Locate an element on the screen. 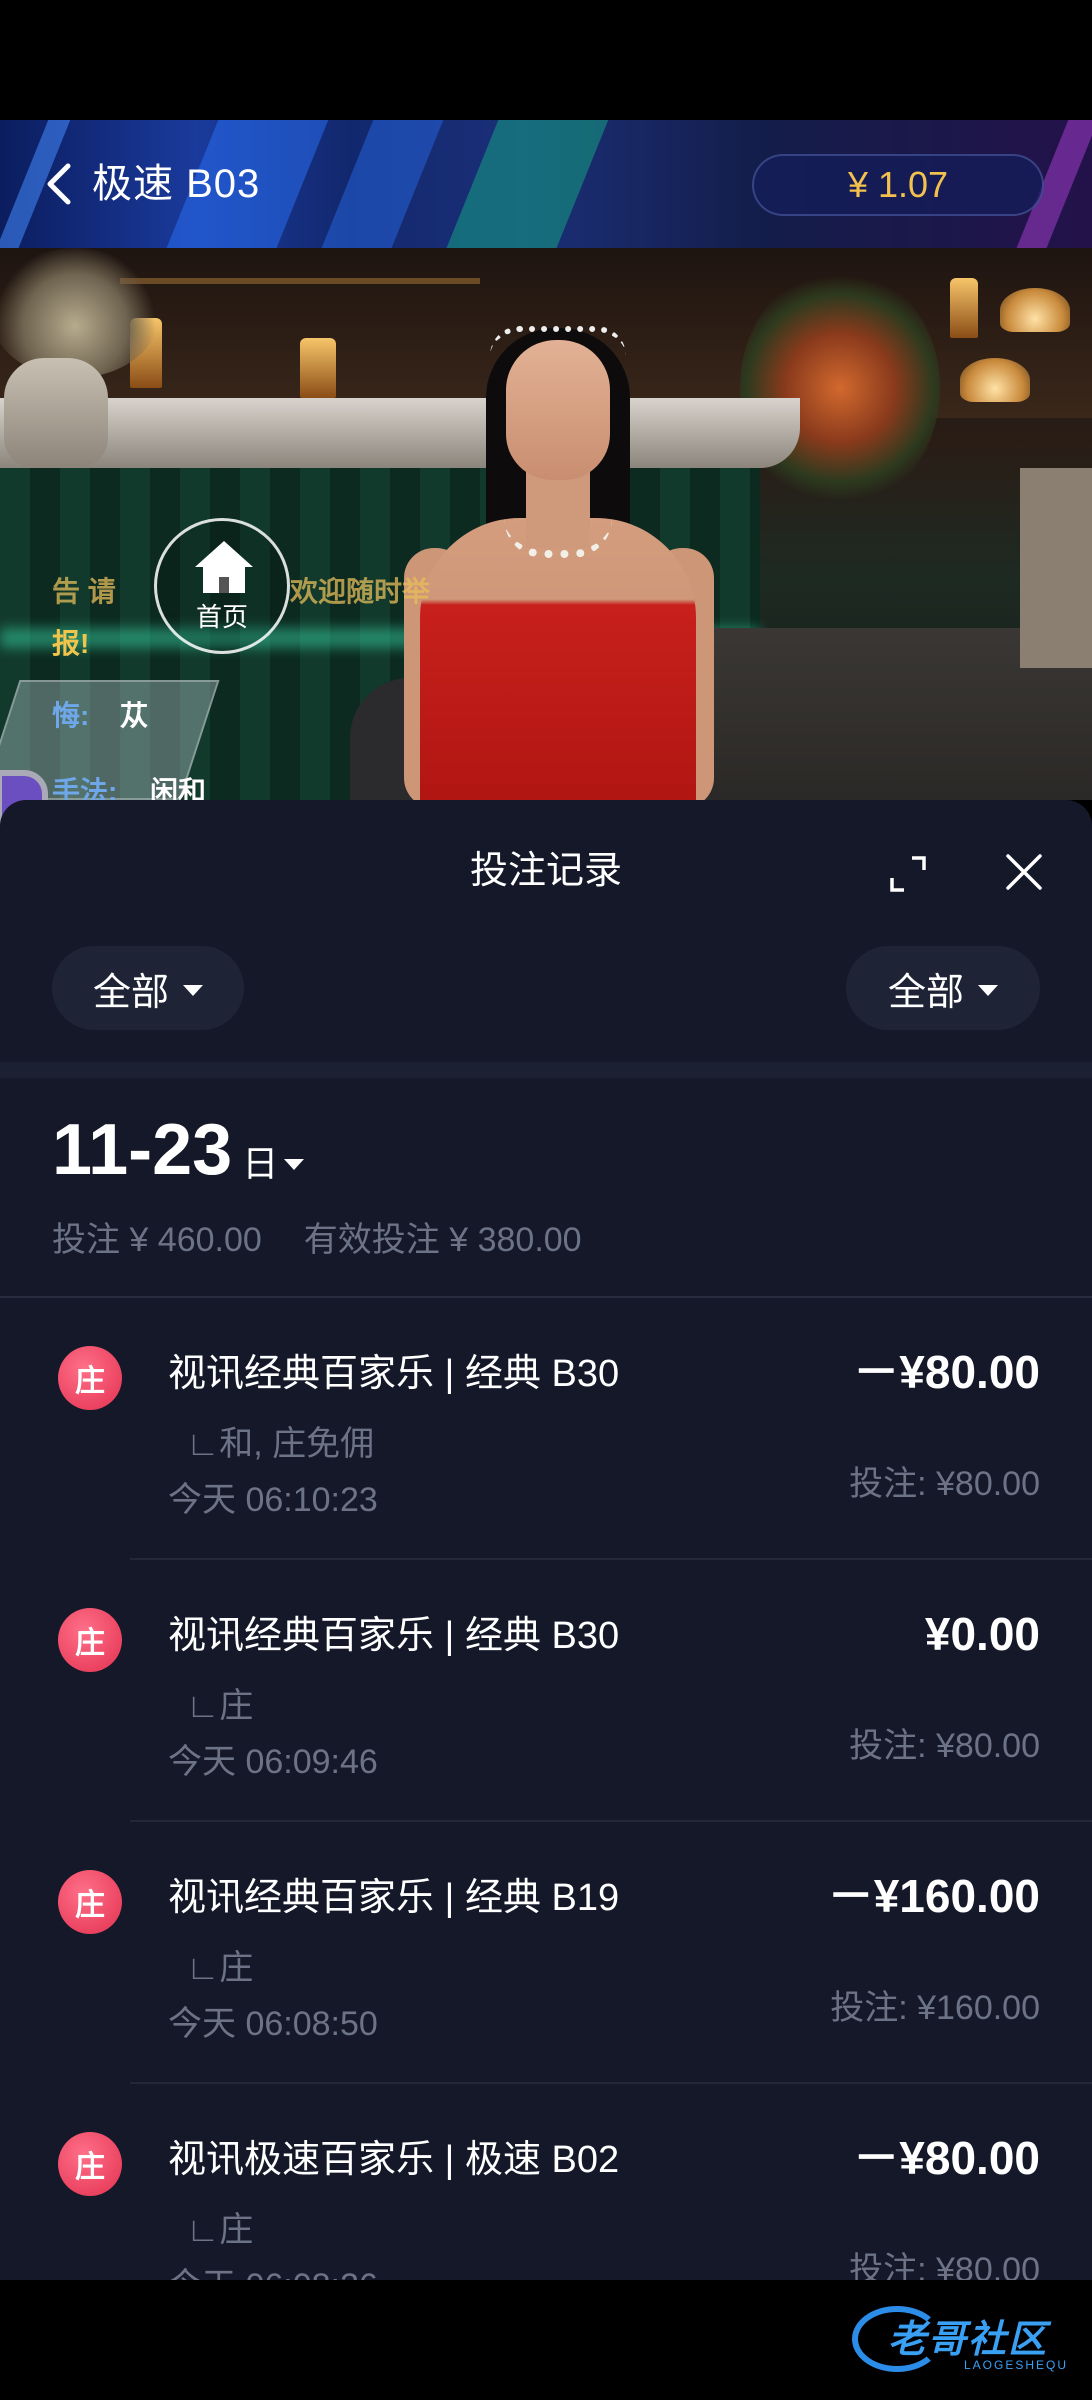  record-time: 今天 06:08:26 is located at coordinates (273, 2272).